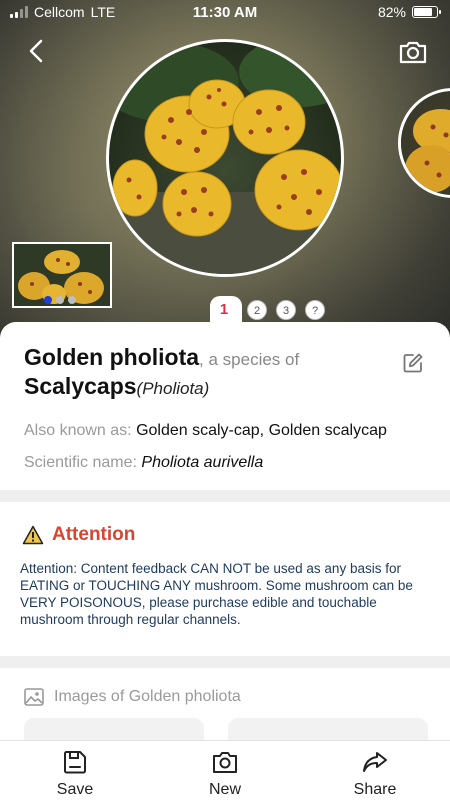  Describe the element at coordinates (249, 359) in the screenshot. I see `species-of-text: , a species of` at that location.